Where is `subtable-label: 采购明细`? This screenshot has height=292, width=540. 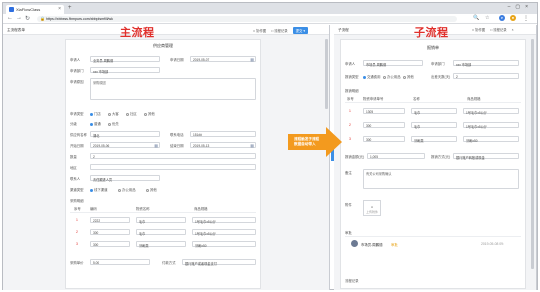
subtable-label: 采购明细 is located at coordinates (77, 201).